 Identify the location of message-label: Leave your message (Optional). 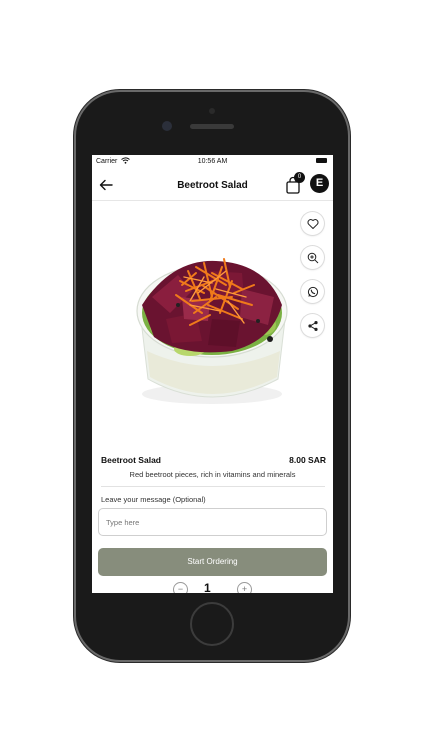
(153, 499).